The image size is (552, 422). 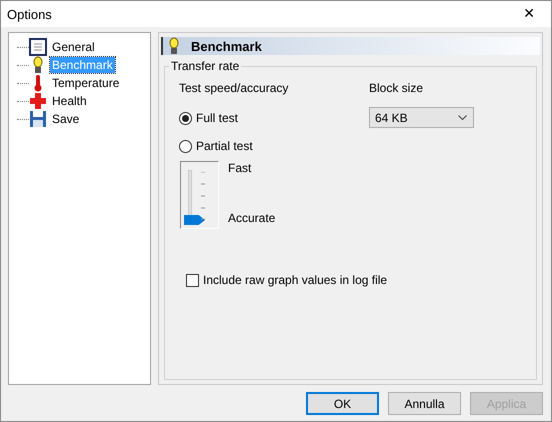 What do you see at coordinates (252, 218) in the screenshot?
I see `slider-label: Accurate` at bounding box center [252, 218].